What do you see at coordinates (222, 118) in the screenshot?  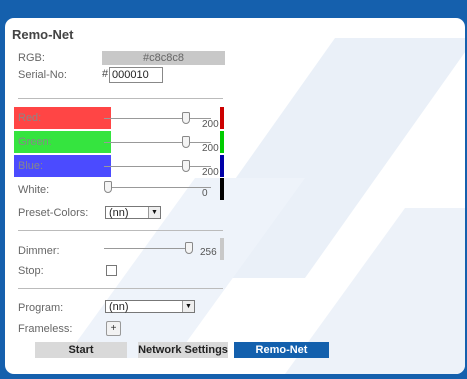 I see `red-color-bar` at bounding box center [222, 118].